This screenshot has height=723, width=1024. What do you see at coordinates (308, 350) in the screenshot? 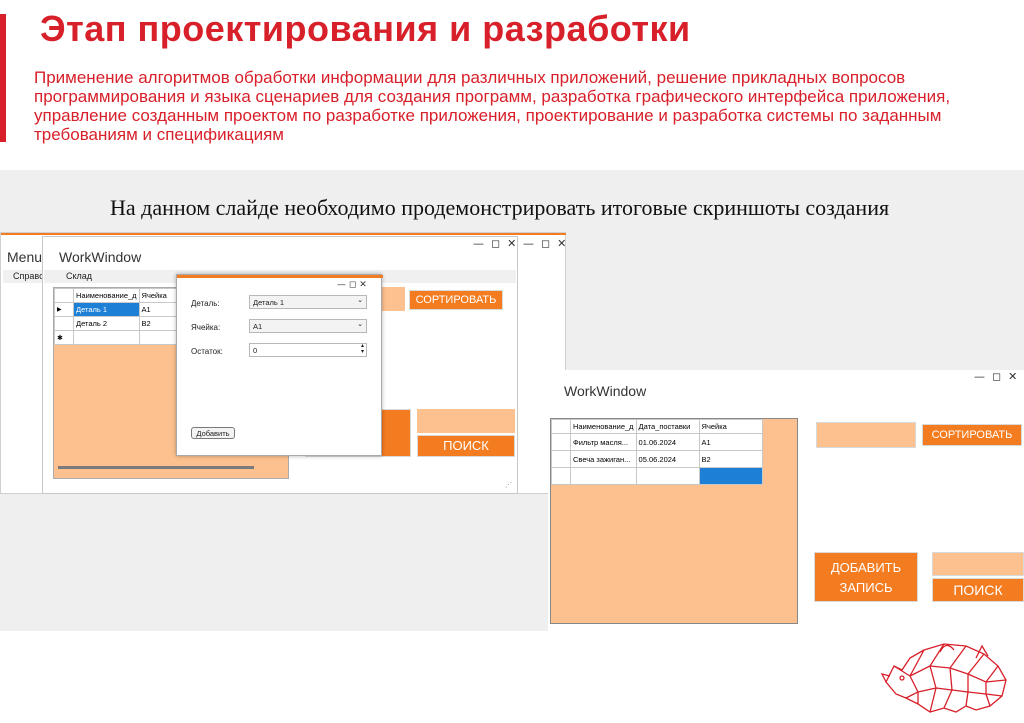
I see `rest-stepper: 0 ▴ ▾` at bounding box center [308, 350].